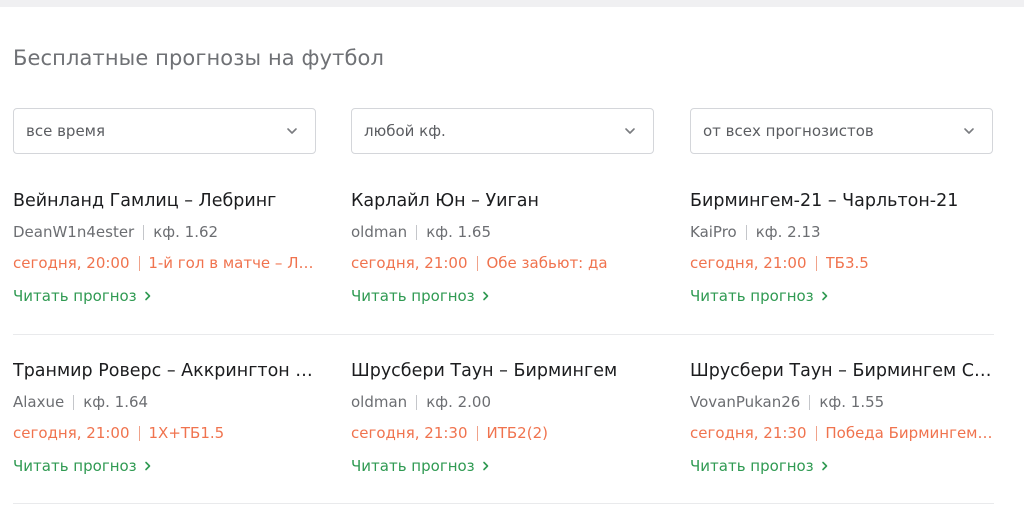 Image resolution: width=1024 pixels, height=510 pixels. I want to click on match-title: Карлайл Юн – Уиган, so click(503, 201).